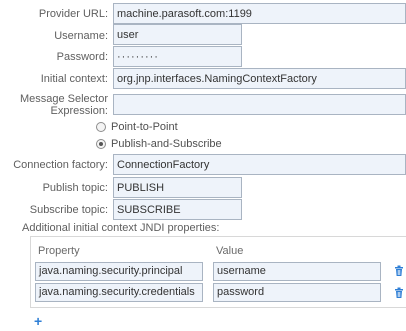 The image size is (406, 331). What do you see at coordinates (63, 99) in the screenshot?
I see `message-selector-label-line1: Message Selector` at bounding box center [63, 99].